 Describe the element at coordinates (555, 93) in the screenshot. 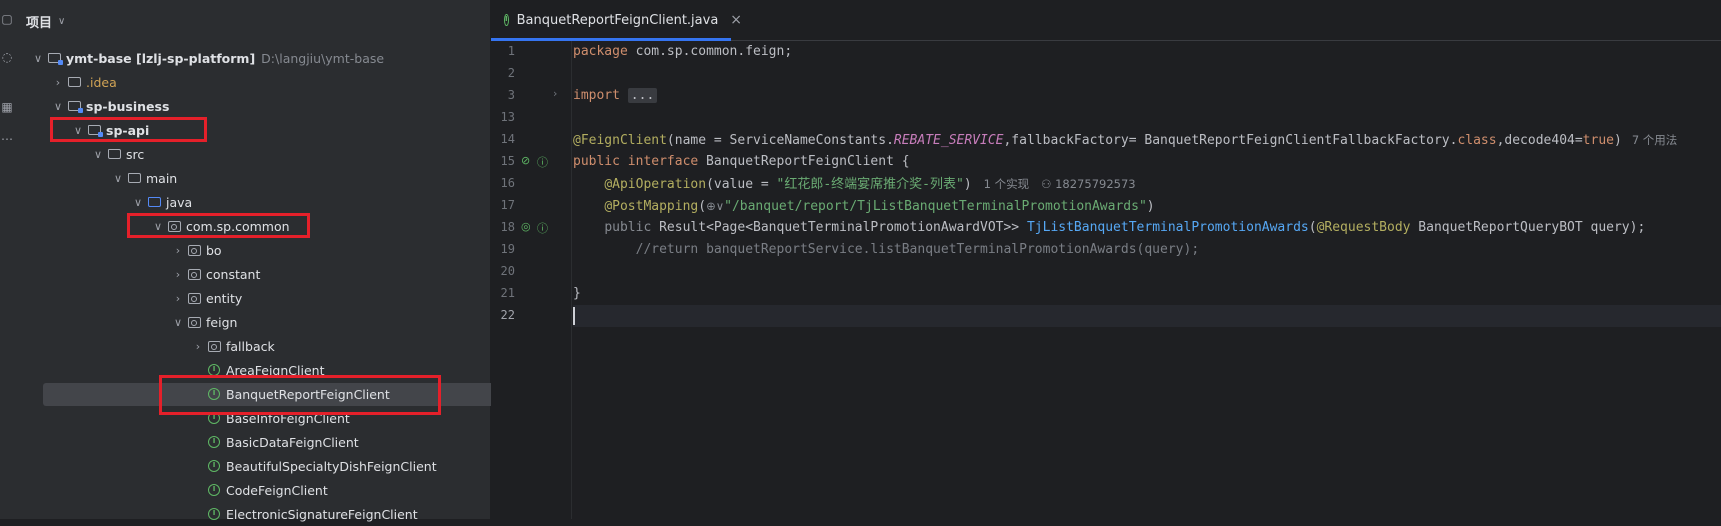

I see `fold-expand-icon: ›` at that location.